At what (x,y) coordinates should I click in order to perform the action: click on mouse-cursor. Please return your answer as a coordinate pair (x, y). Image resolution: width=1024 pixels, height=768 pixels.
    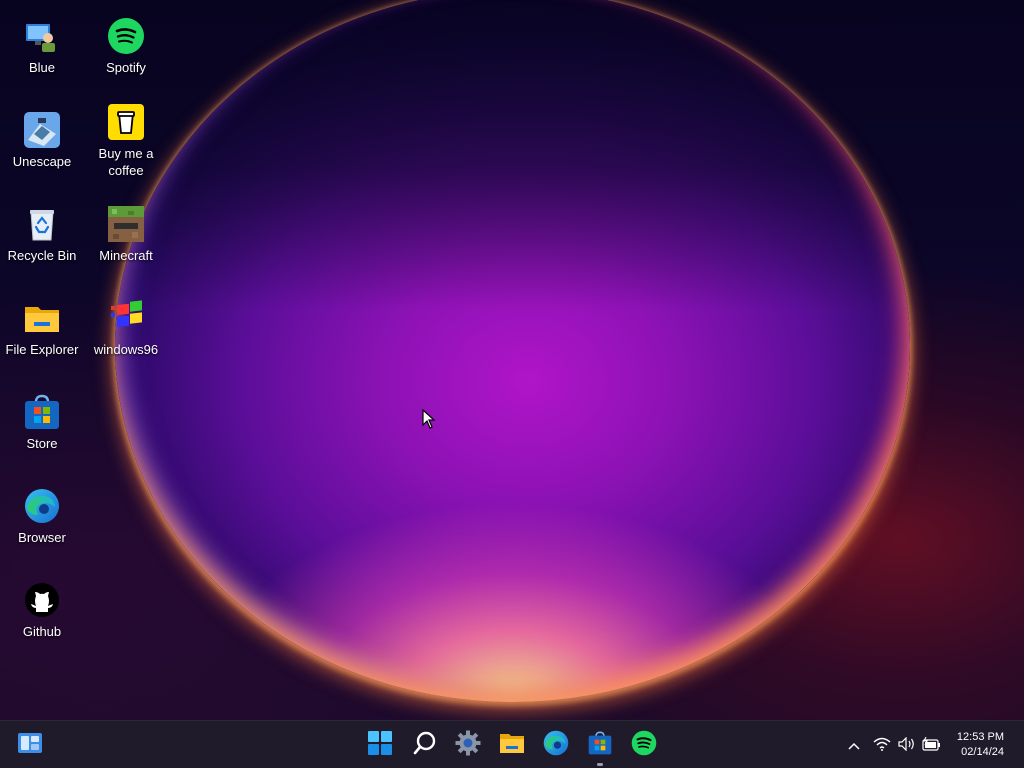
    Looking at the image, I should click on (429, 421).